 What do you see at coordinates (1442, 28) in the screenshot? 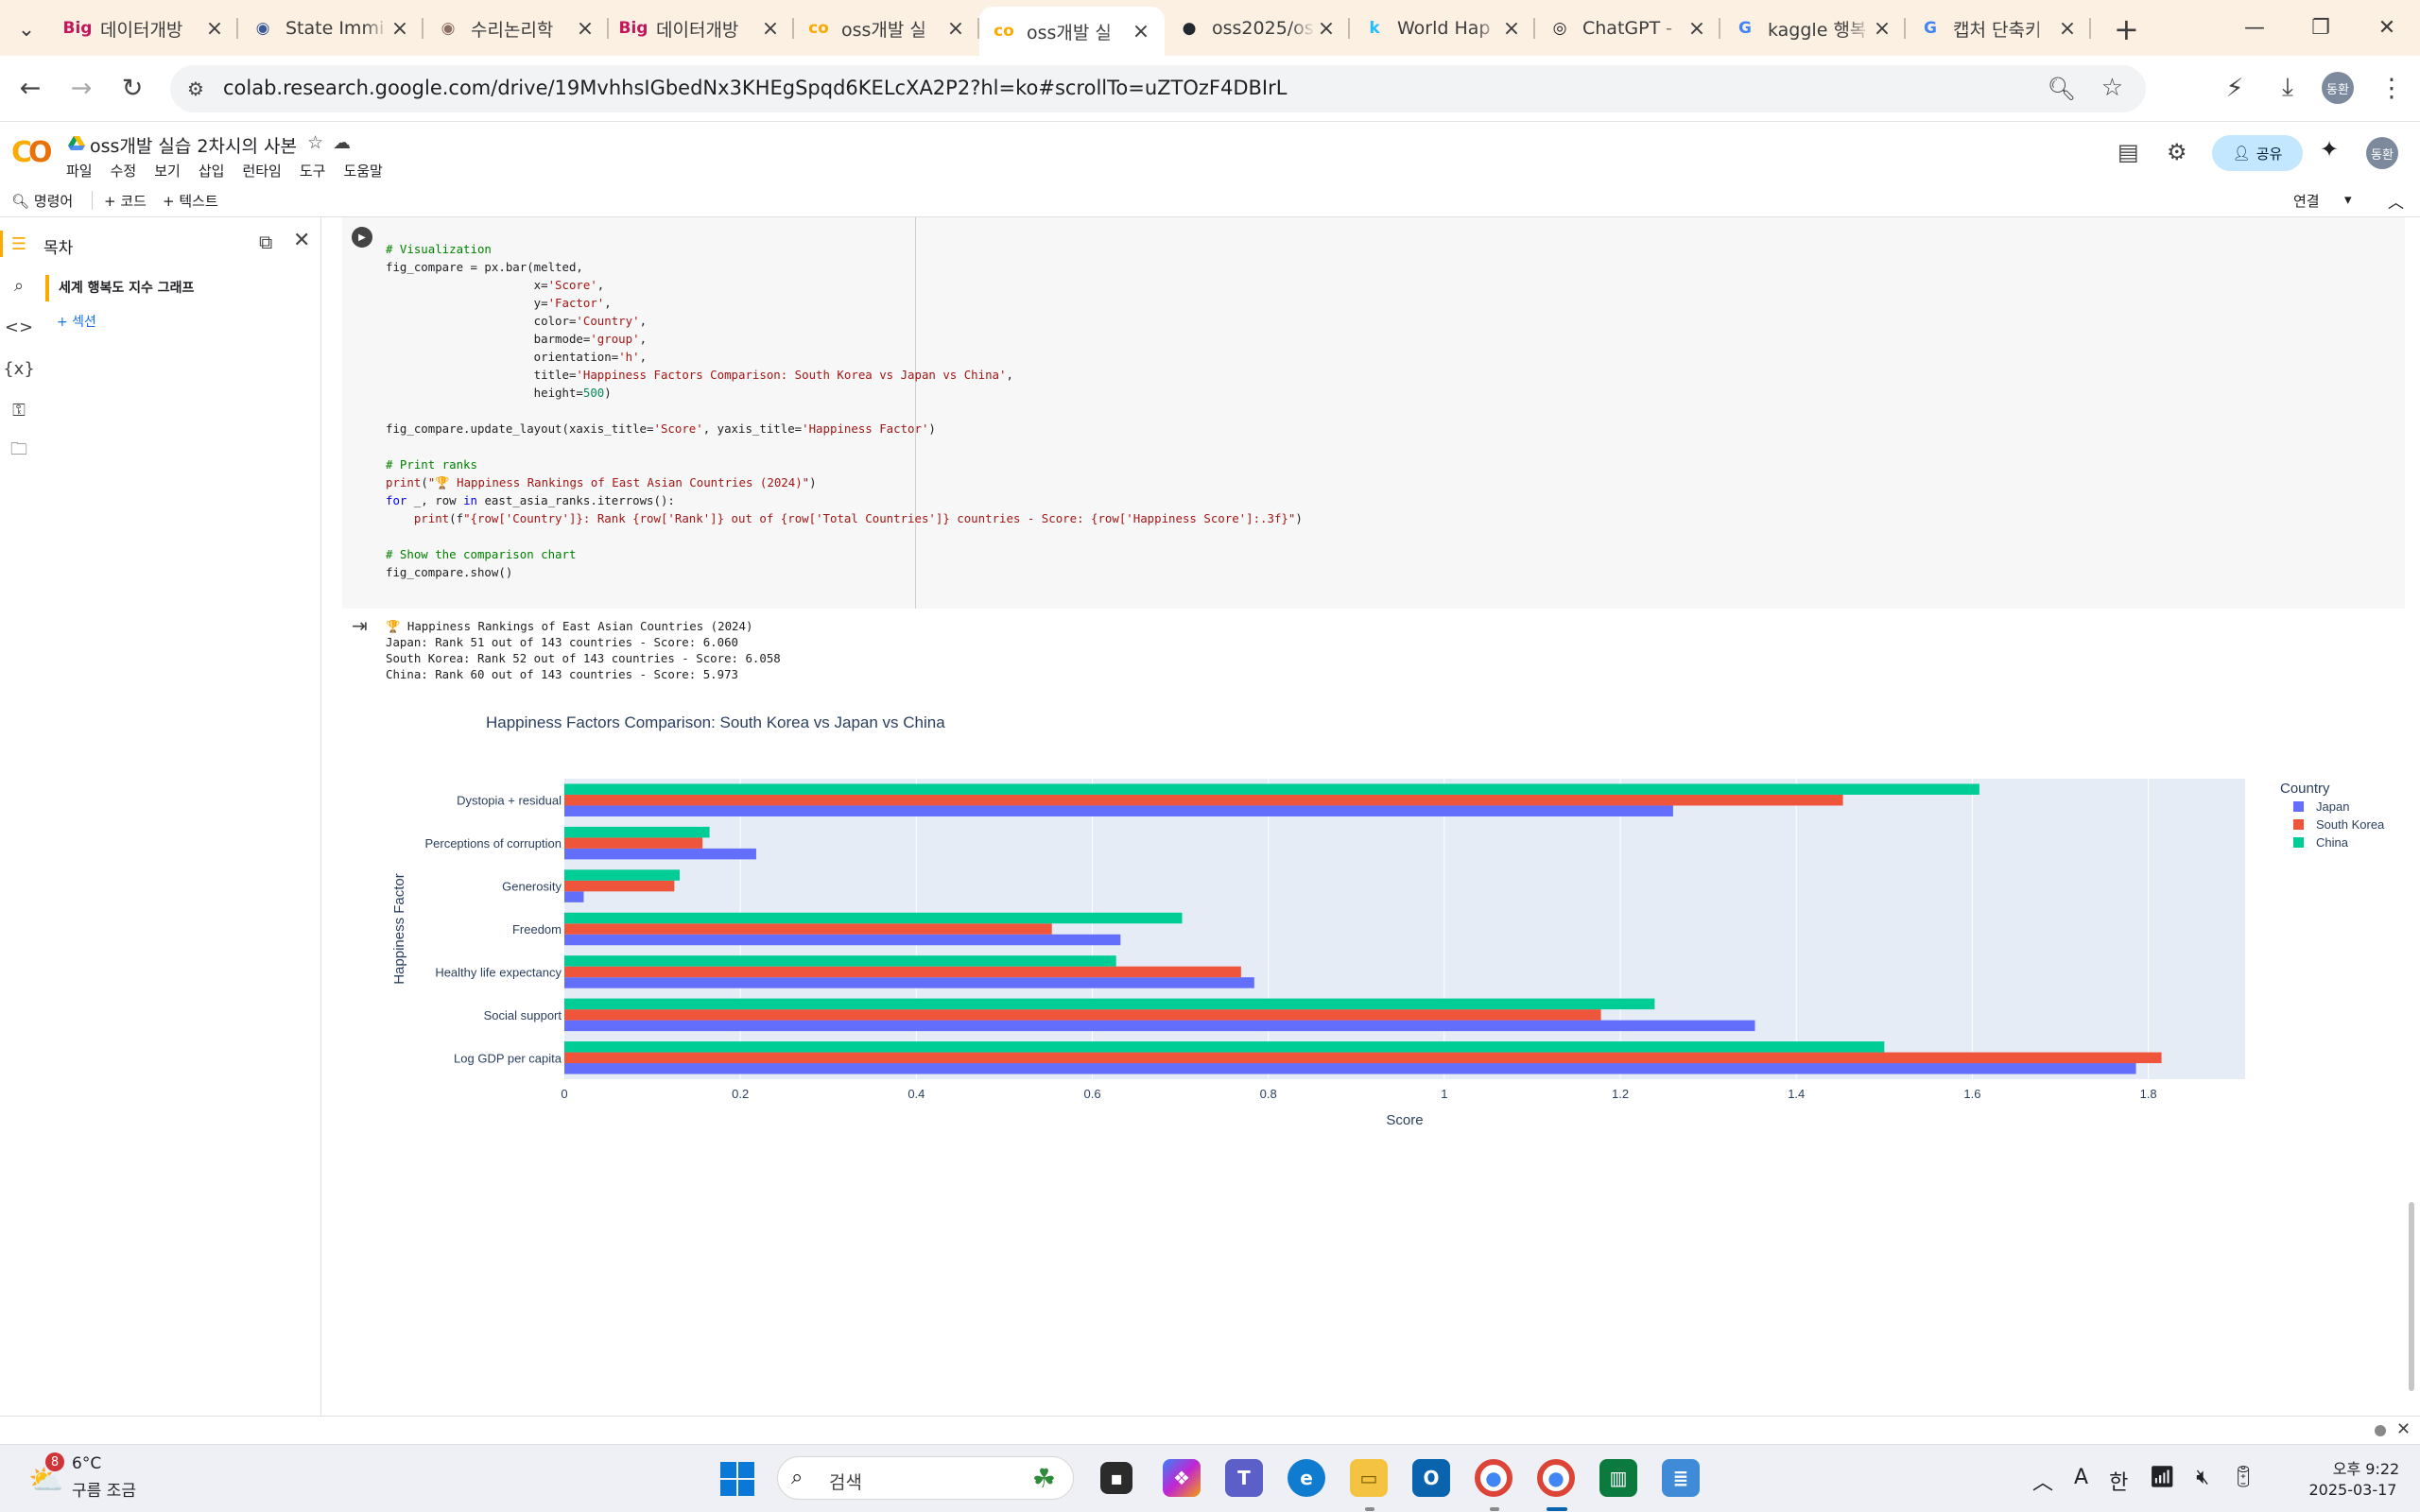
I see `browser-tab: k World Hap ×` at bounding box center [1442, 28].